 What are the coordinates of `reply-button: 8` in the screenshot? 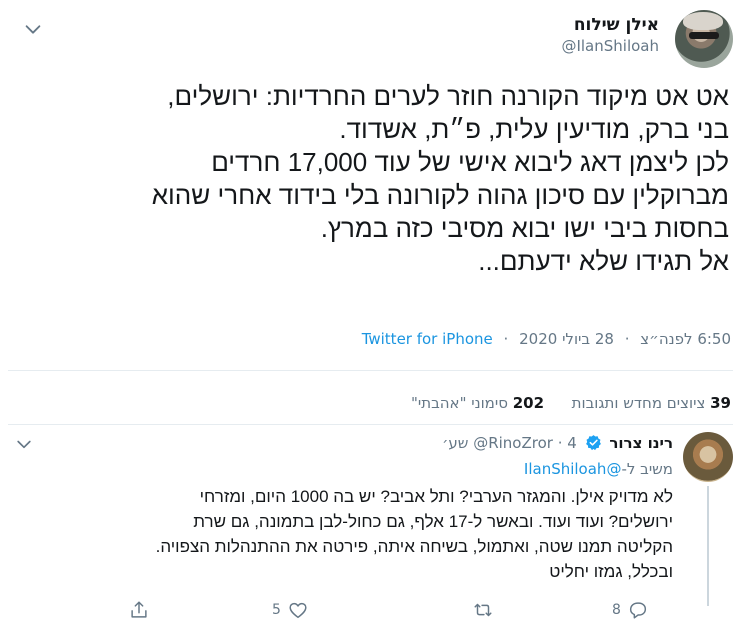 It's located at (630, 610).